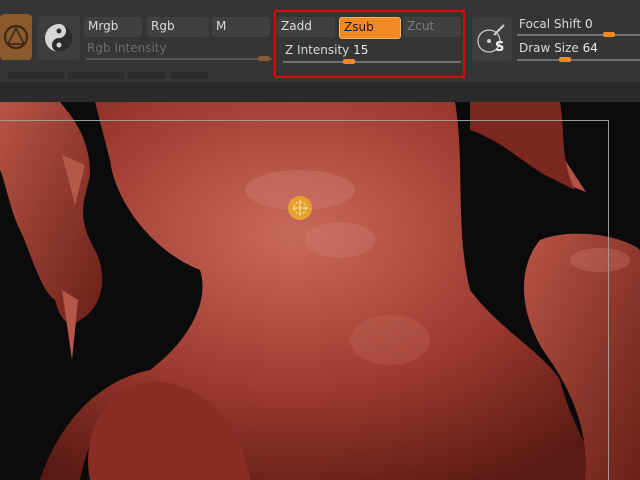 The height and width of the screenshot is (480, 640). I want to click on stroke-s-icon, so click(491, 38).